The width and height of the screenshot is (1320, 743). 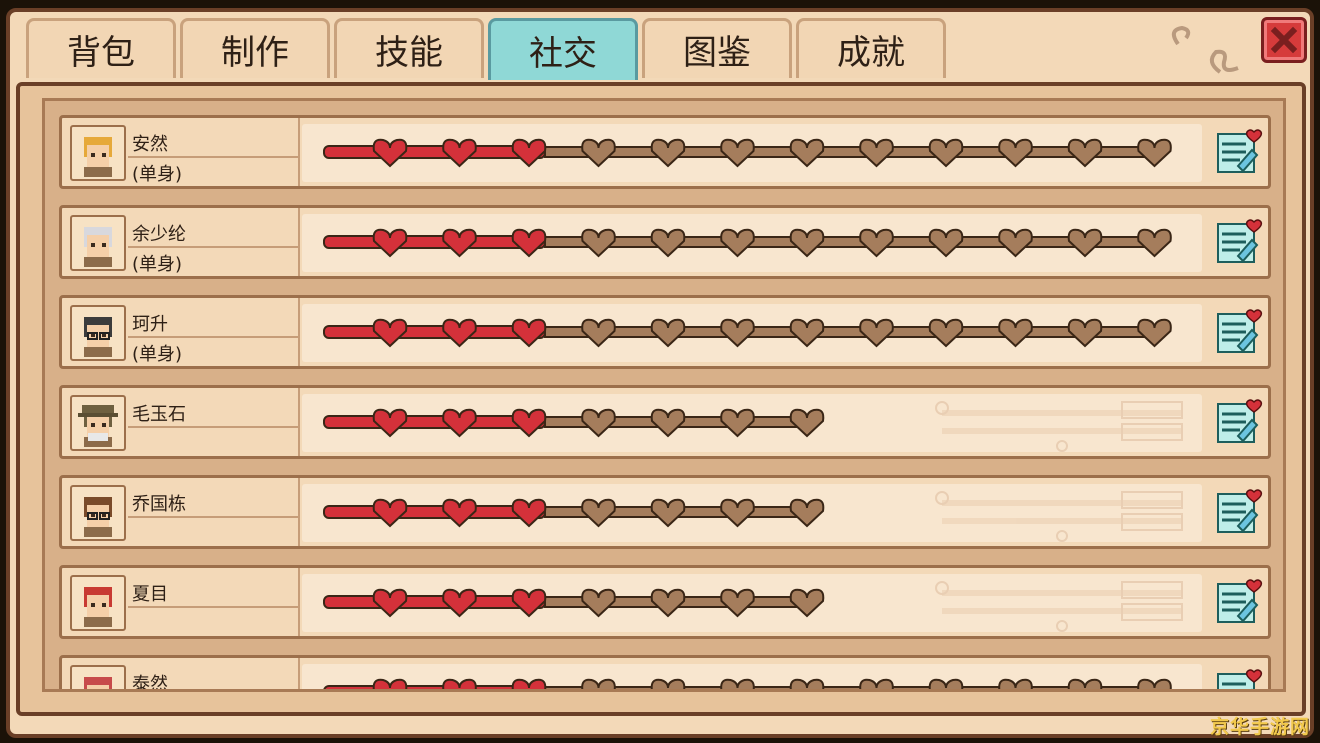 I want to click on npc-name: 泰然, so click(x=150, y=683).